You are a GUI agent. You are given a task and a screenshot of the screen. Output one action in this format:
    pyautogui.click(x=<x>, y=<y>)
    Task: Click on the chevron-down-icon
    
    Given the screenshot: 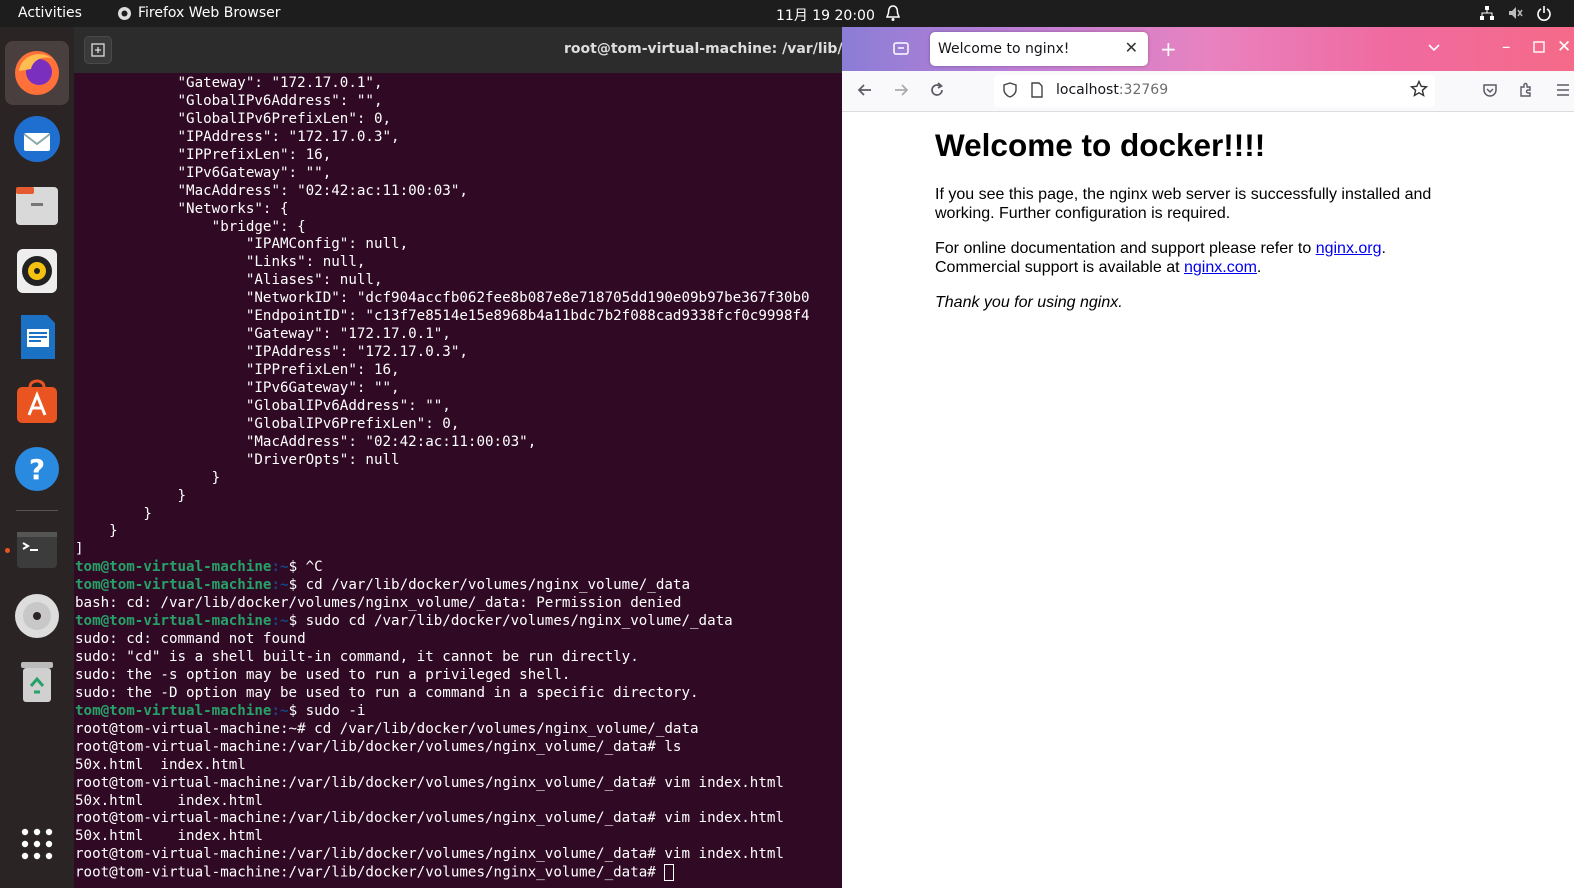 What is the action you would take?
    pyautogui.click(x=1434, y=49)
    